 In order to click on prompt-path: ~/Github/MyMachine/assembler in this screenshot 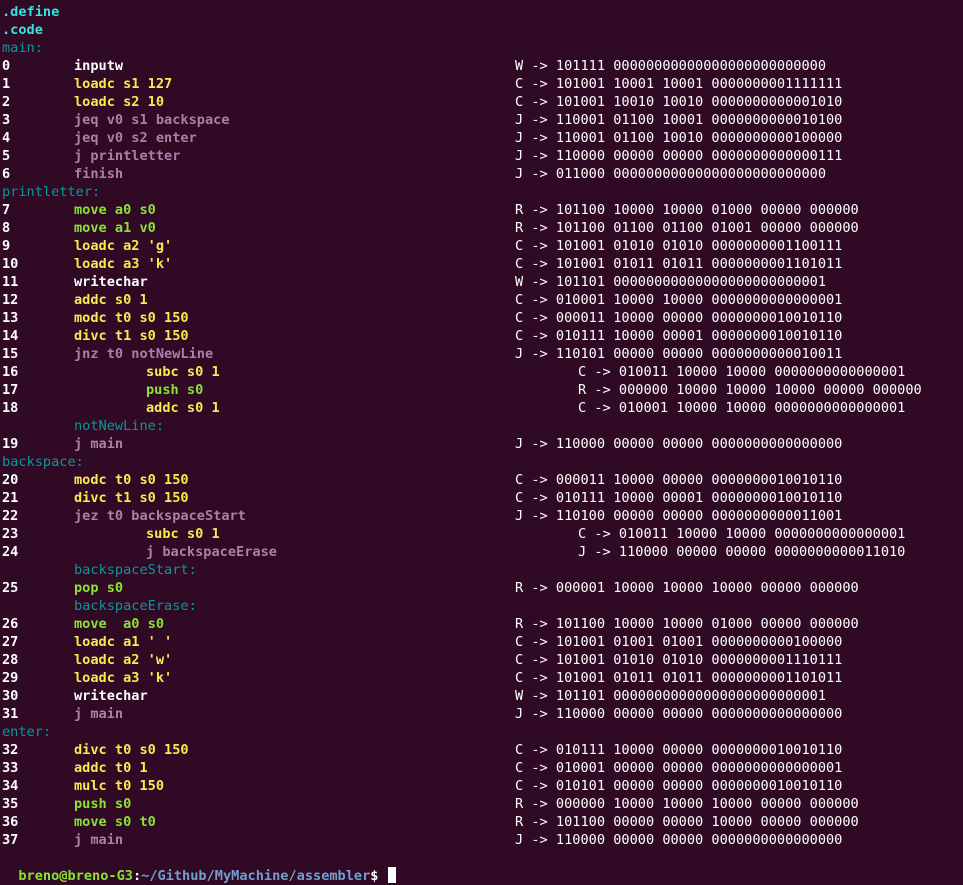, I will do `click(256, 876)`.